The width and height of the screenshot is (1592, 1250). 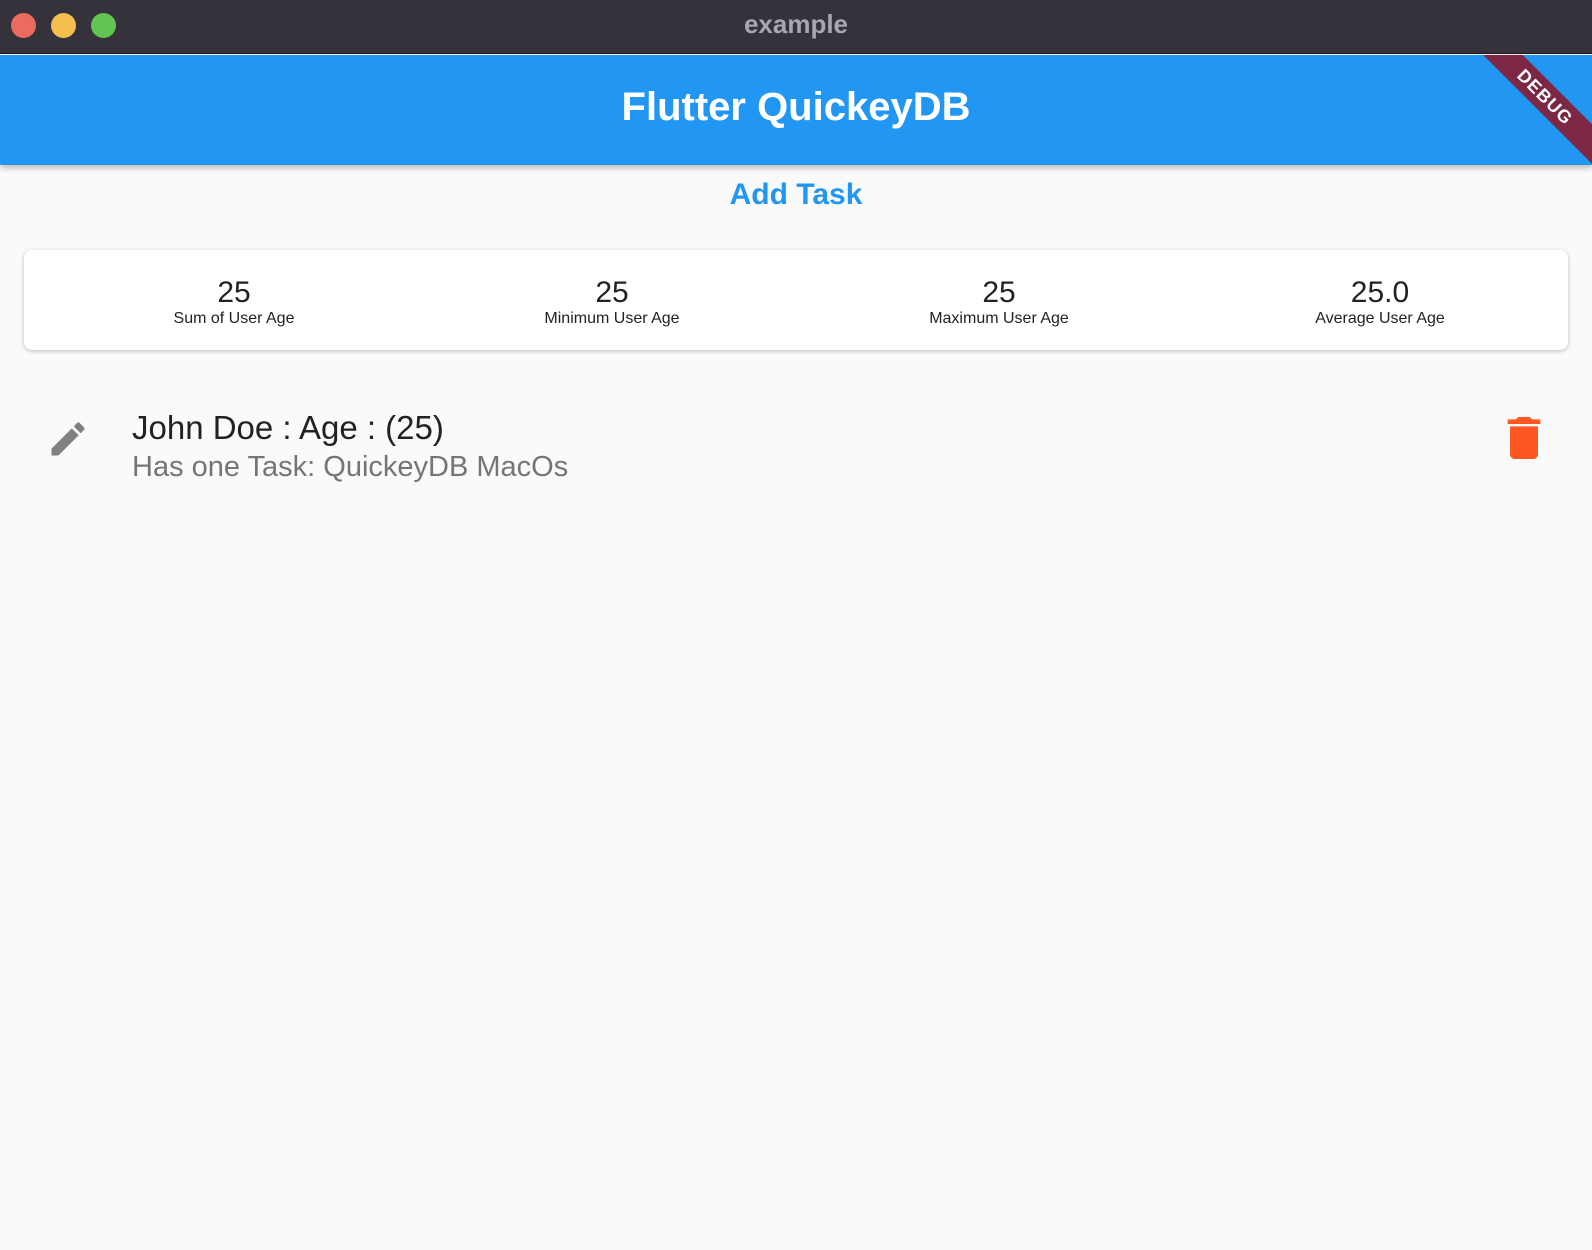 I want to click on stat-average: 25.0 Average User Age, so click(x=1380, y=302).